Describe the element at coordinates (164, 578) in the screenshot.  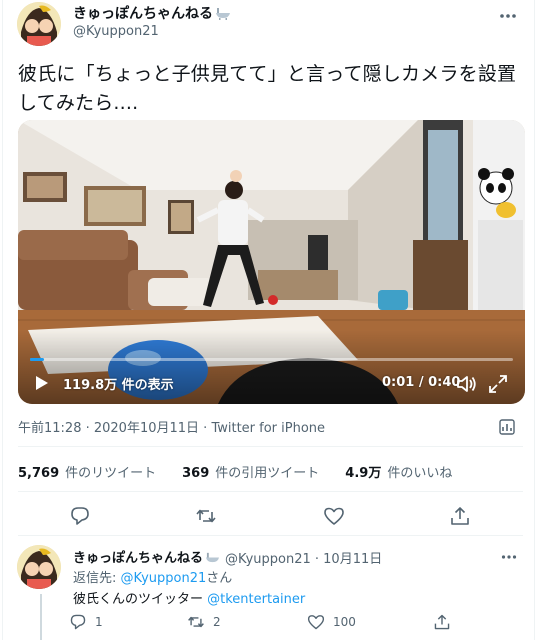
I see `reply-to-mention: @Kyuppon21` at that location.